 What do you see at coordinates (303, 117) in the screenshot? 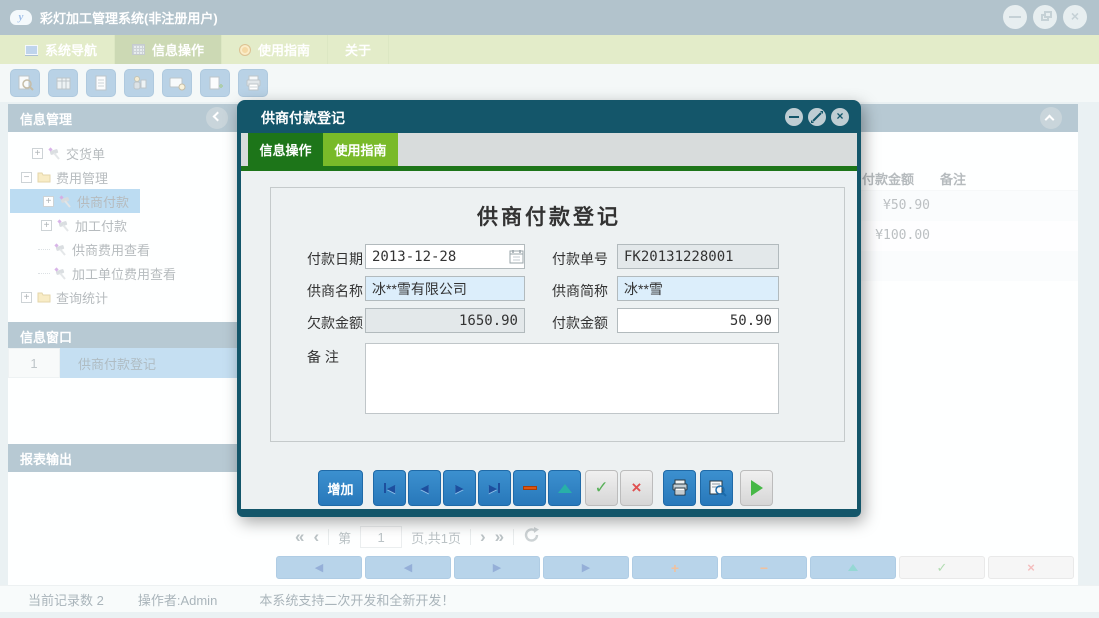
I see `dialog-title: 供商付款登记` at bounding box center [303, 117].